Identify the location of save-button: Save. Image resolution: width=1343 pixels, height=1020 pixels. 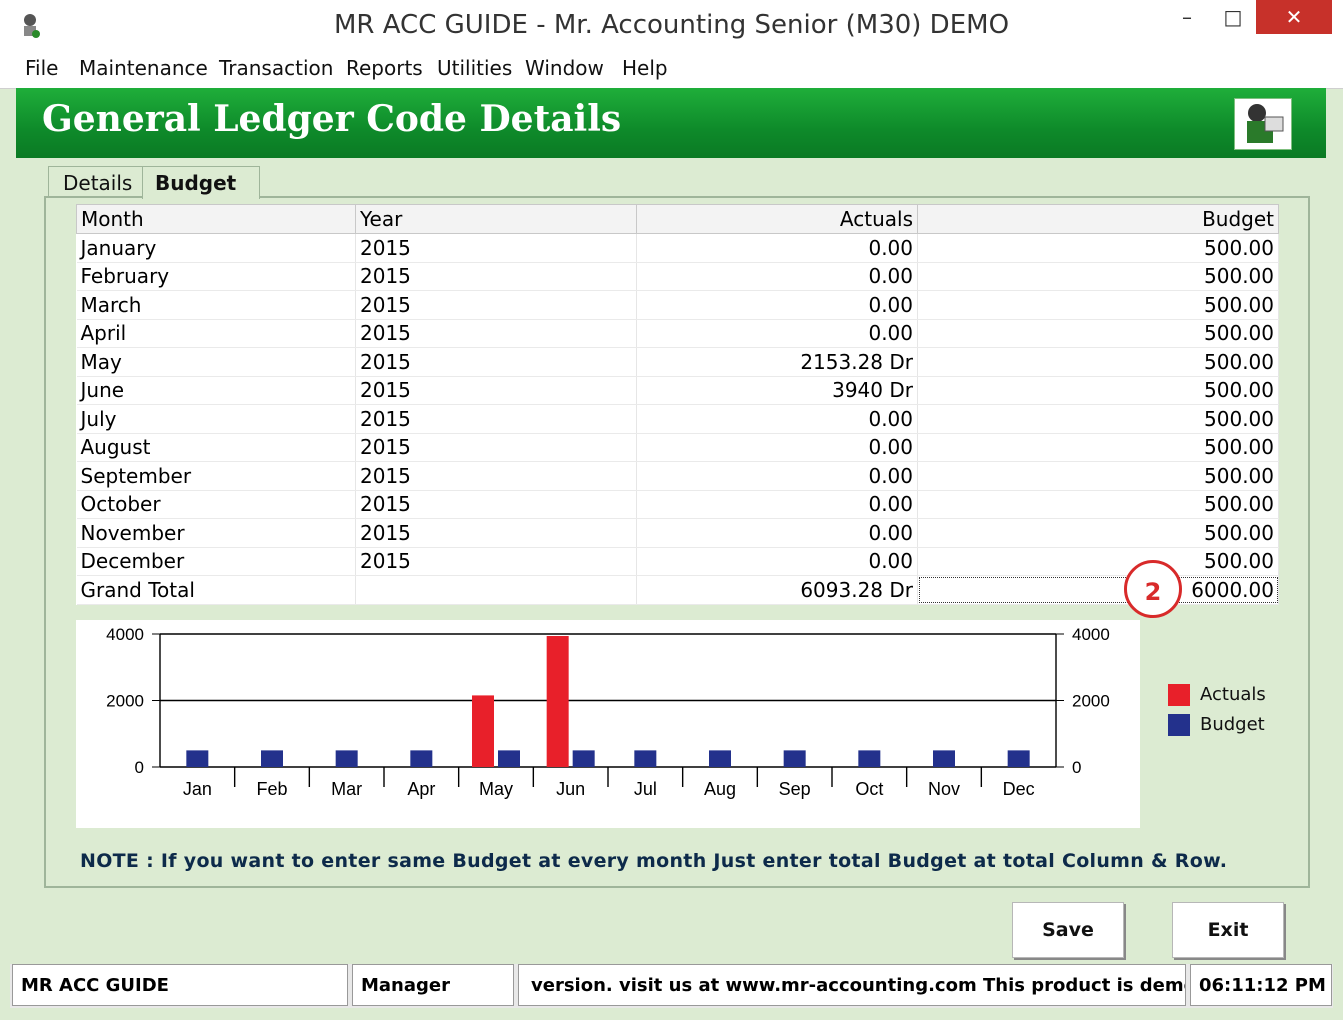
(1068, 930).